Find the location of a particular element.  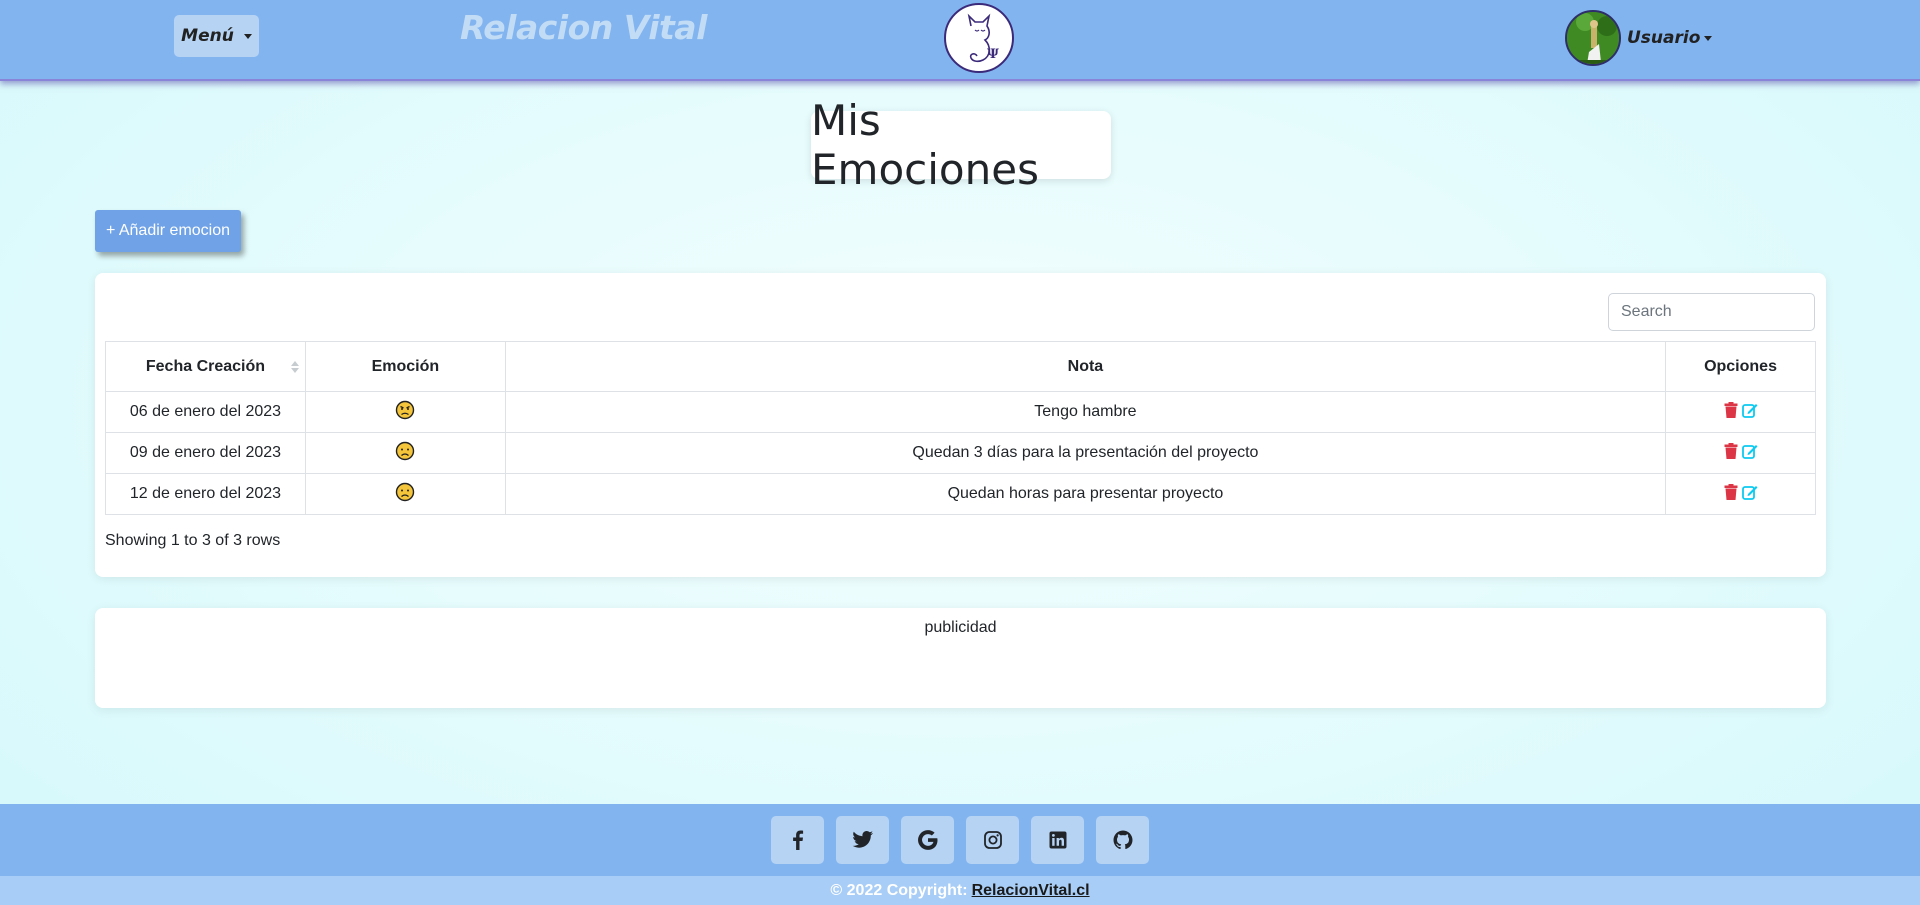

pagination-info: Showing 1 to 3 of 3 rows is located at coordinates (193, 540).